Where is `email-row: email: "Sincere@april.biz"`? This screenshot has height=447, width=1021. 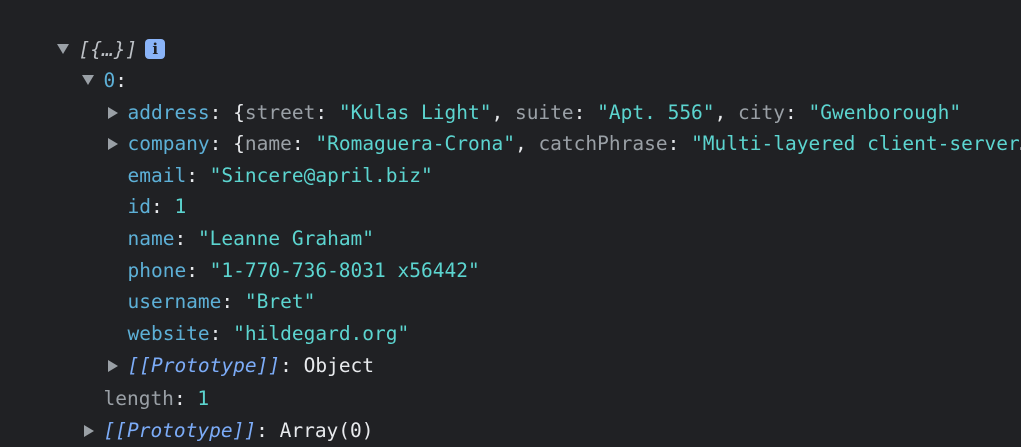
email-row: email: "Sincere@april.biz" is located at coordinates (268, 157).